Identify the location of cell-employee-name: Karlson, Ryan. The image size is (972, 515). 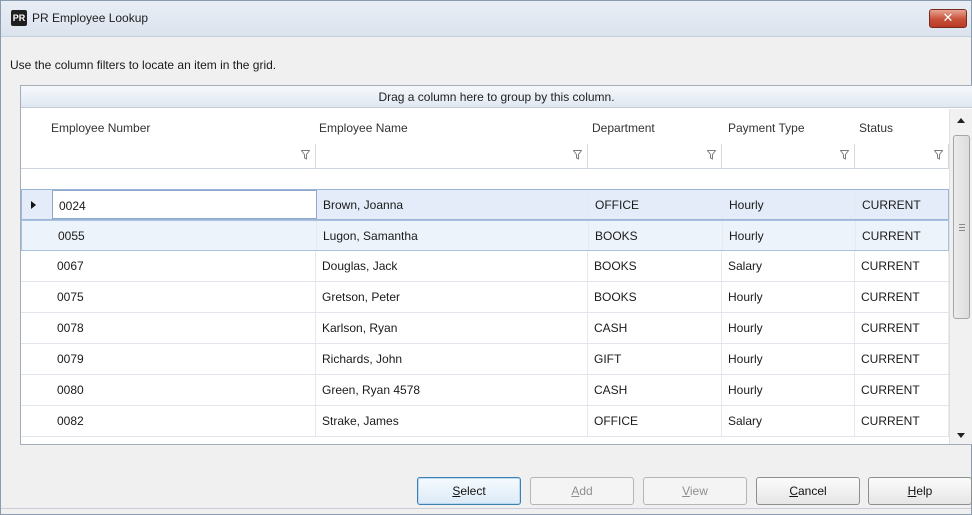
(452, 328).